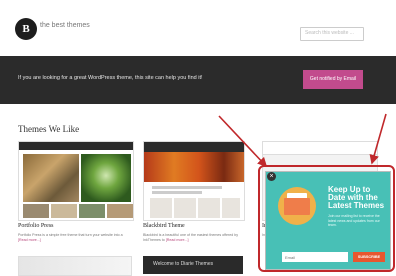  Describe the element at coordinates (302, 140) in the screenshot. I see `annotation-arrows` at that location.